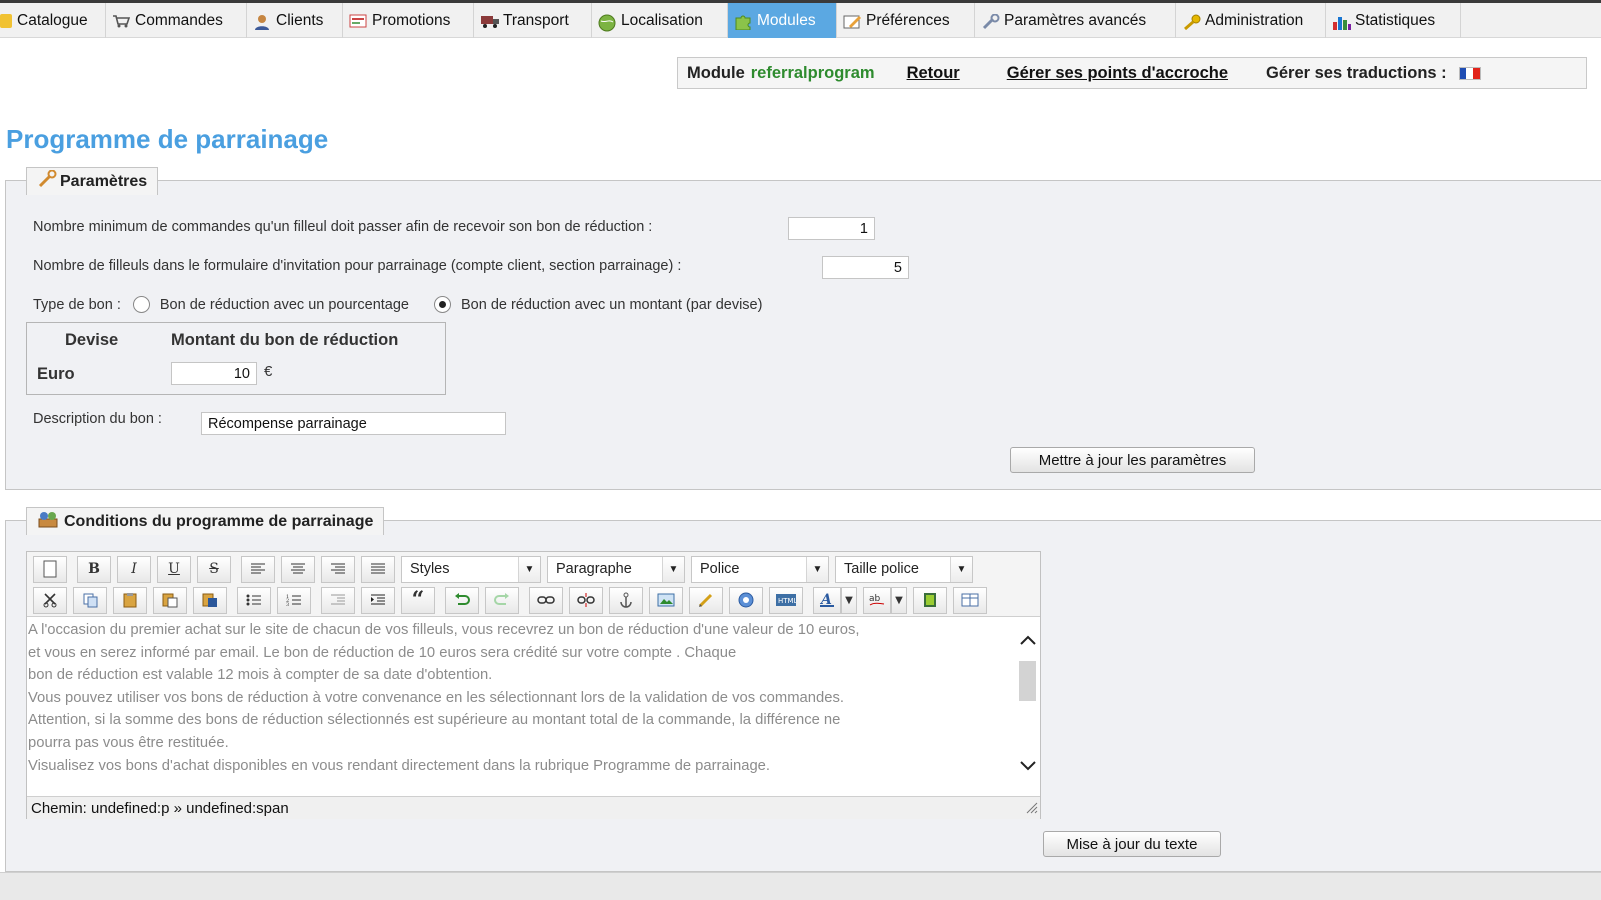 The image size is (1601, 900). What do you see at coordinates (285, 340) in the screenshot?
I see `amount-header: Montant du bon de réduction` at bounding box center [285, 340].